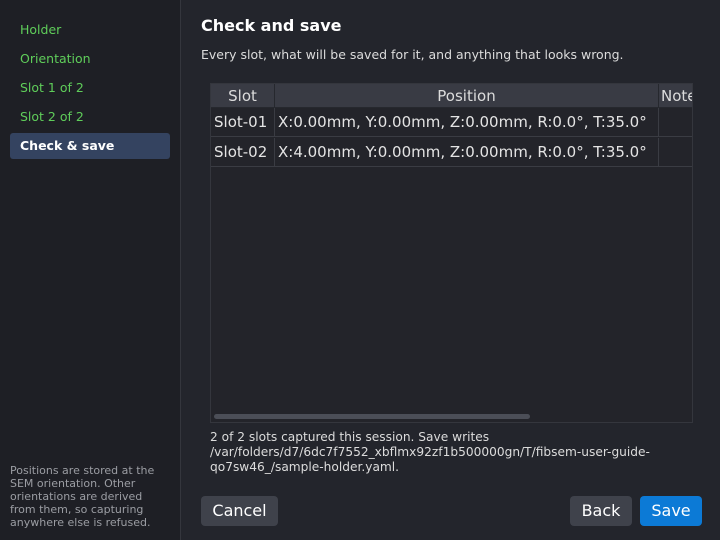 The image size is (720, 540). What do you see at coordinates (243, 152) in the screenshot?
I see `slot-cell: Slot-02` at bounding box center [243, 152].